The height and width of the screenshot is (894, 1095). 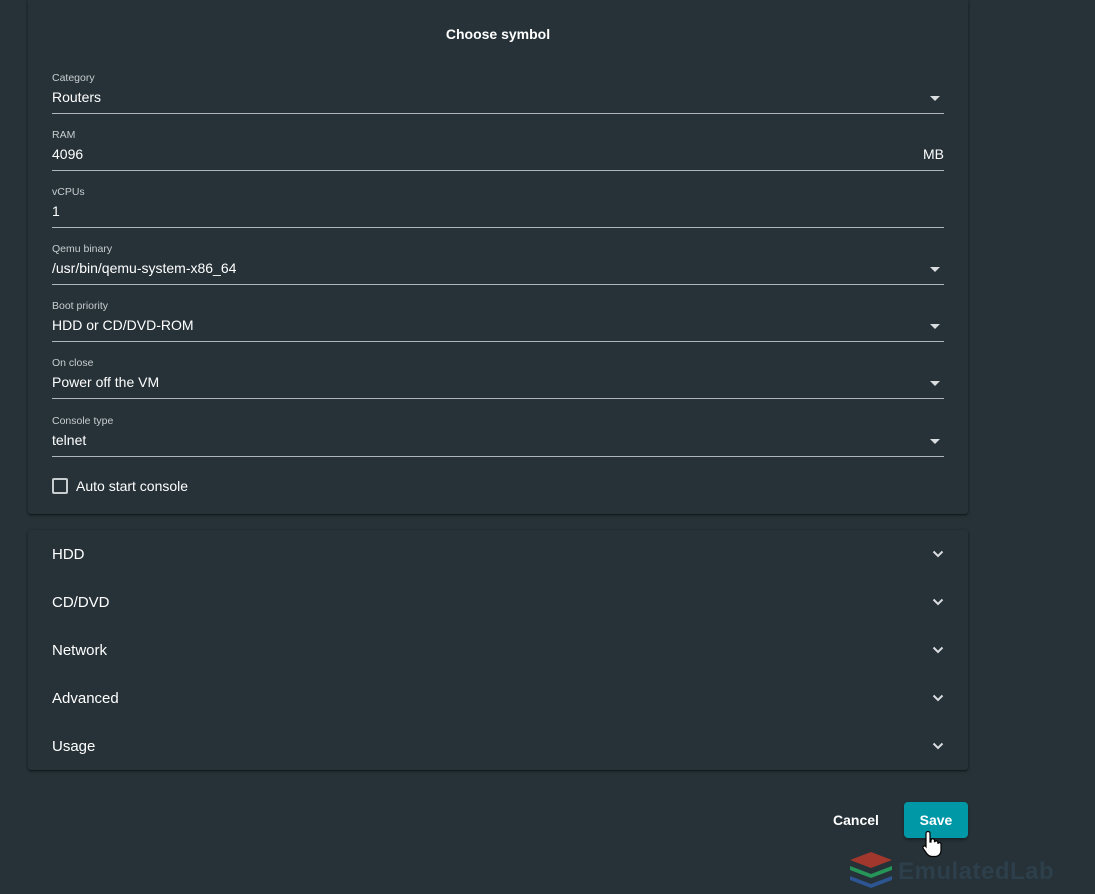 What do you see at coordinates (68, 554) in the screenshot?
I see `panel-title: HDD` at bounding box center [68, 554].